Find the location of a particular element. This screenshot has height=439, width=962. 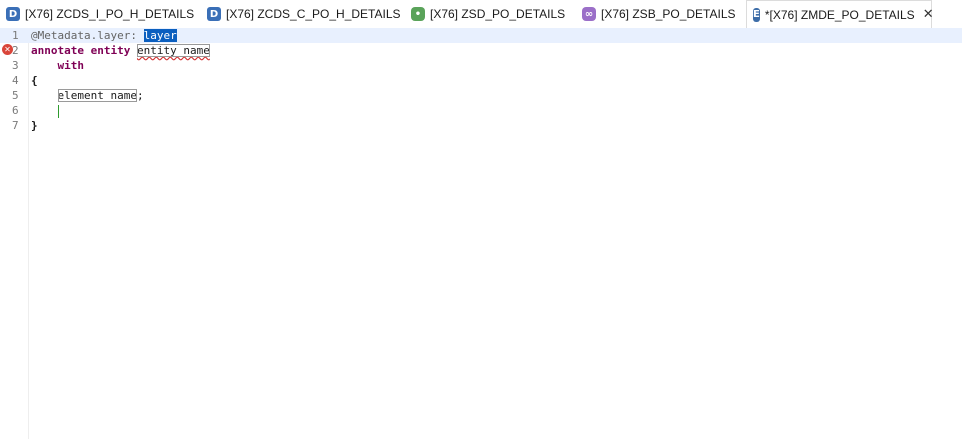

line-content: element name; is located at coordinates (87, 95).